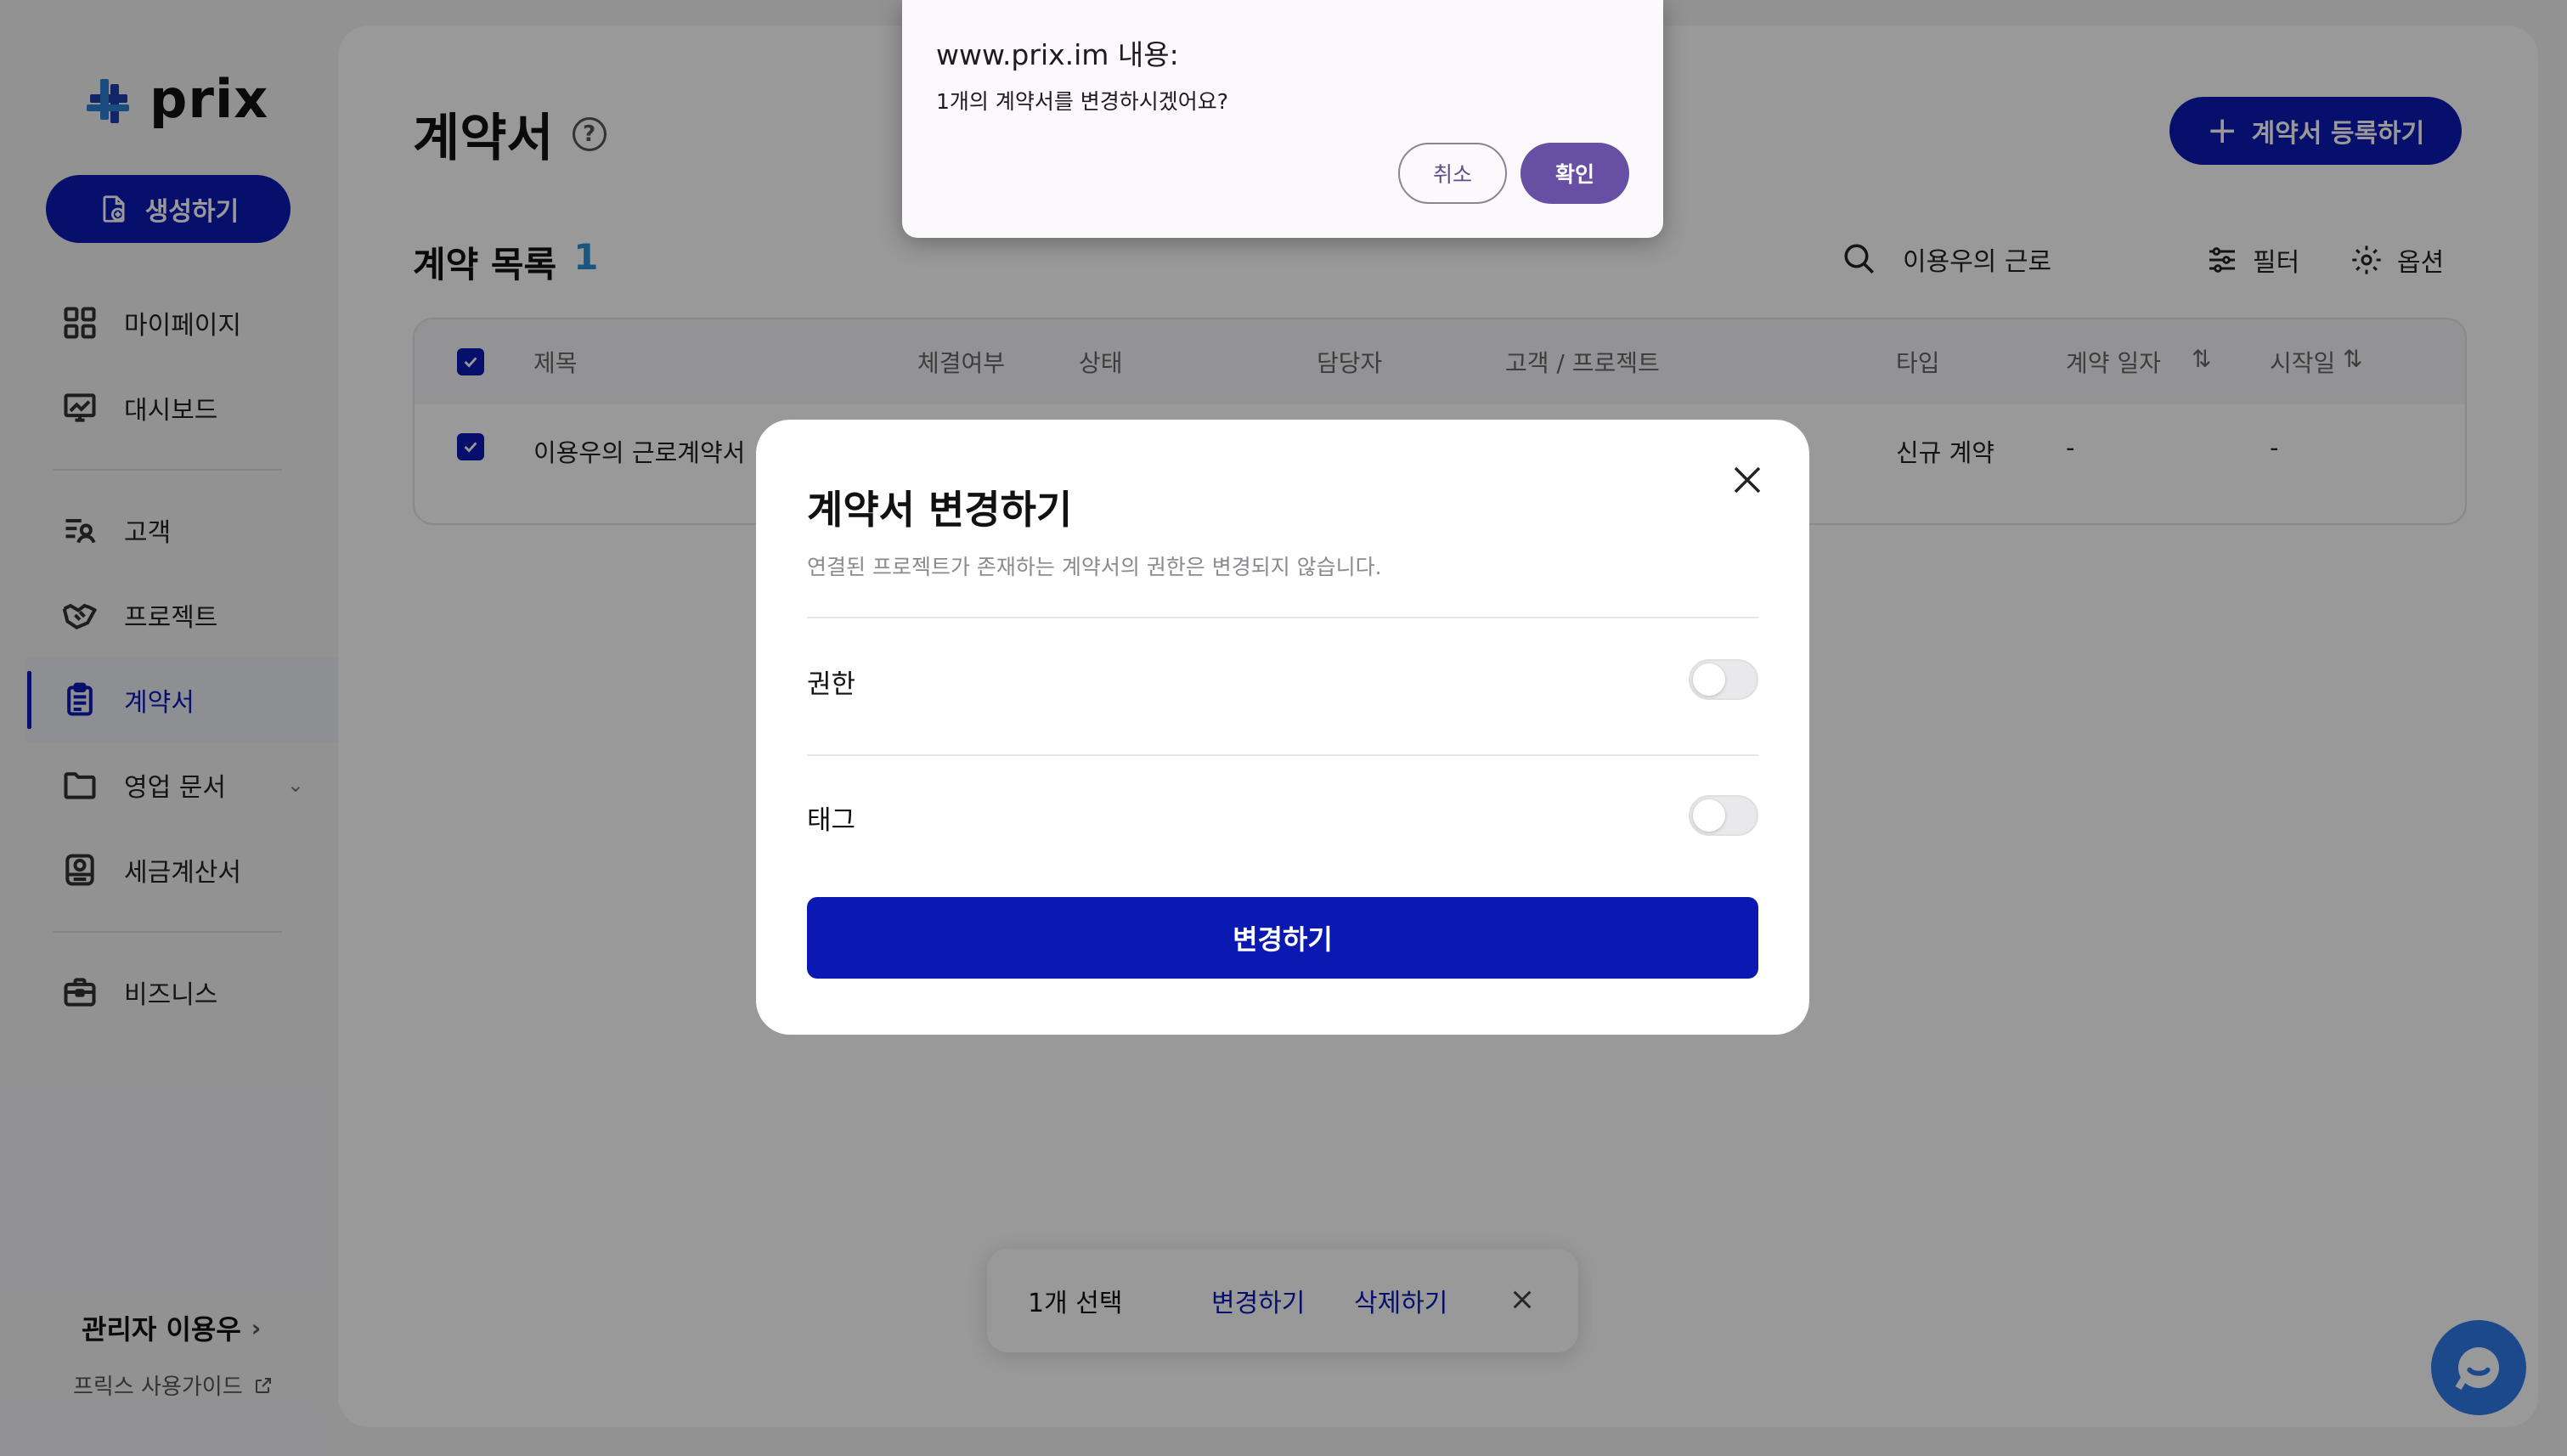 The image size is (2567, 1456). What do you see at coordinates (832, 820) in the screenshot?
I see `tag-label: 태그` at bounding box center [832, 820].